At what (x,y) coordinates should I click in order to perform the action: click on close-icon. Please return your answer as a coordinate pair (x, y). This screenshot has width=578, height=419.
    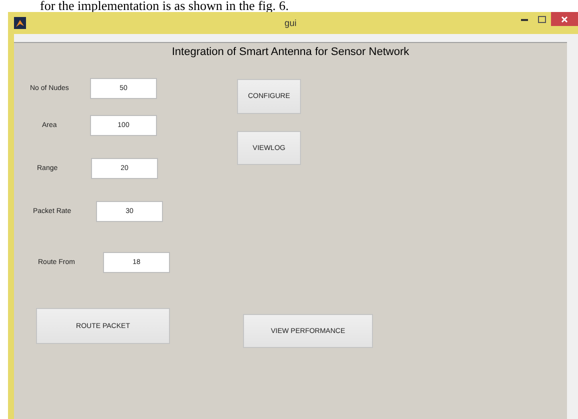
    Looking at the image, I should click on (564, 19).